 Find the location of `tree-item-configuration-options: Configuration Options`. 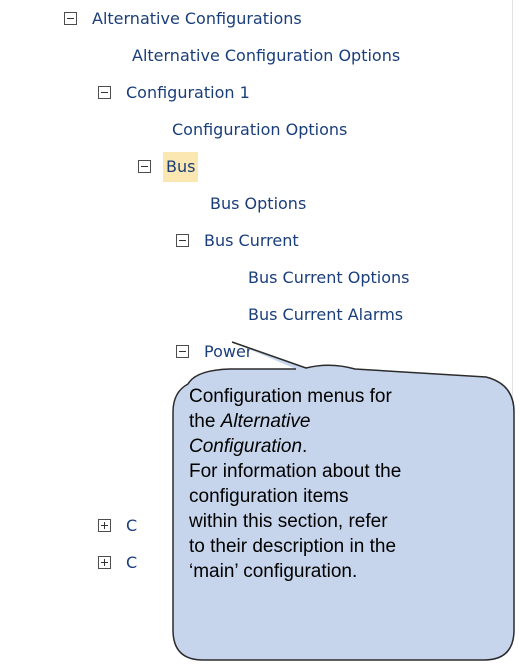

tree-item-configuration-options: Configuration Options is located at coordinates (322, 130).